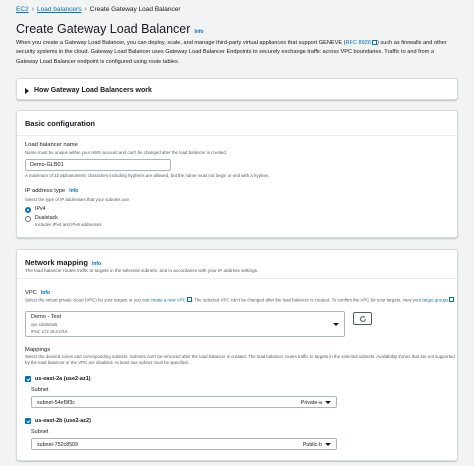 The height and width of the screenshot is (466, 474). I want to click on external-link-icon, so click(452, 299).